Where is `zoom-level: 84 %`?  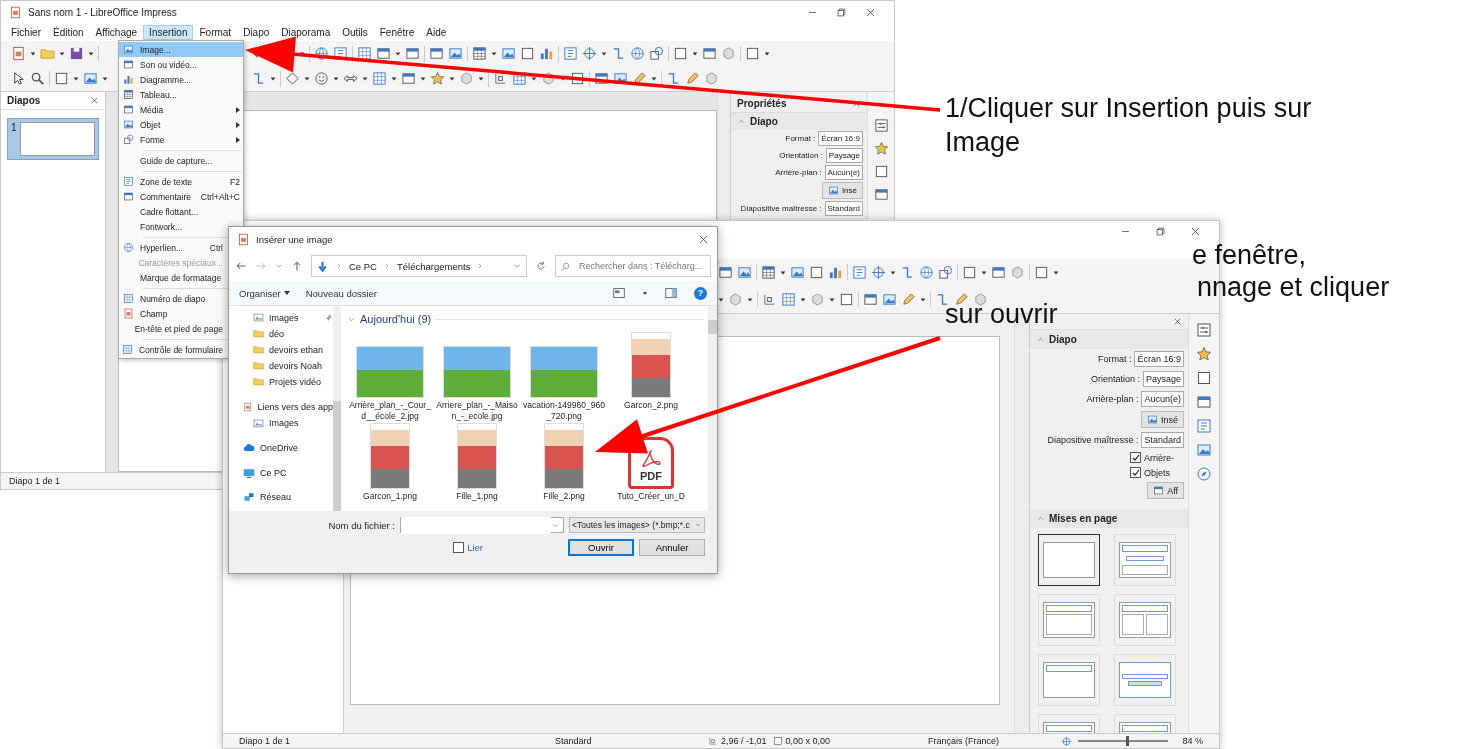 zoom-level: 84 % is located at coordinates (1192, 741).